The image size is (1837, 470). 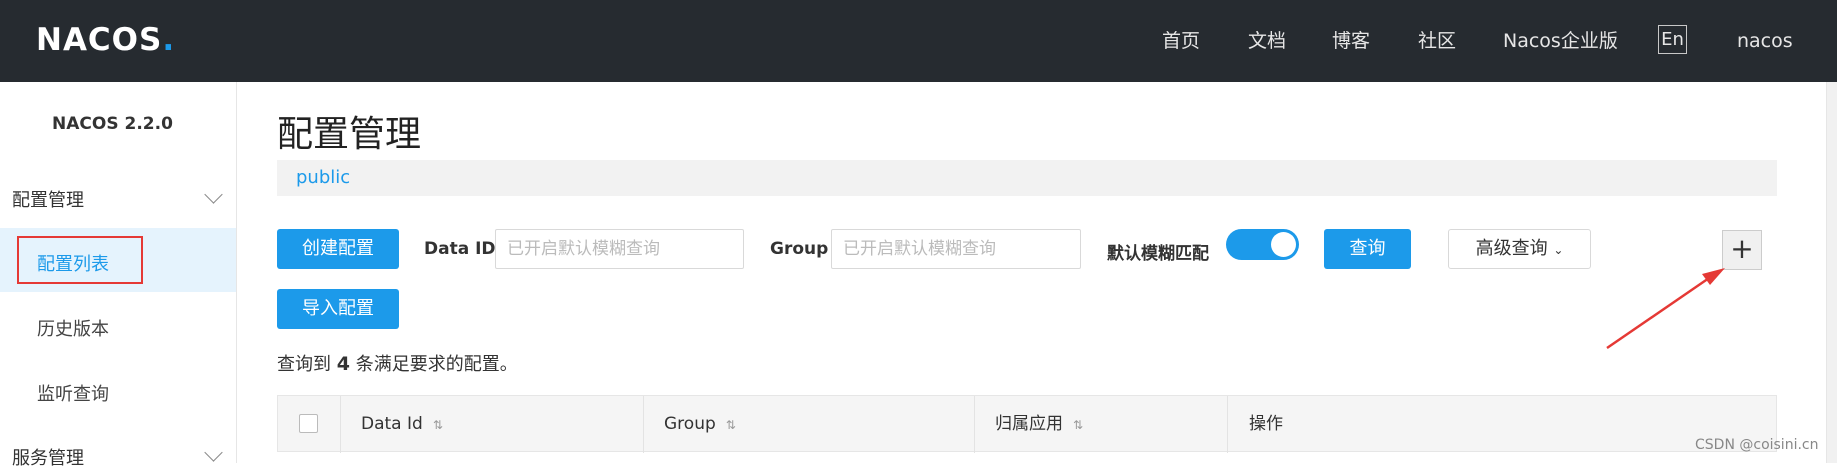 What do you see at coordinates (1757, 445) in the screenshot?
I see `watermark: CSDN @coisini.cn` at bounding box center [1757, 445].